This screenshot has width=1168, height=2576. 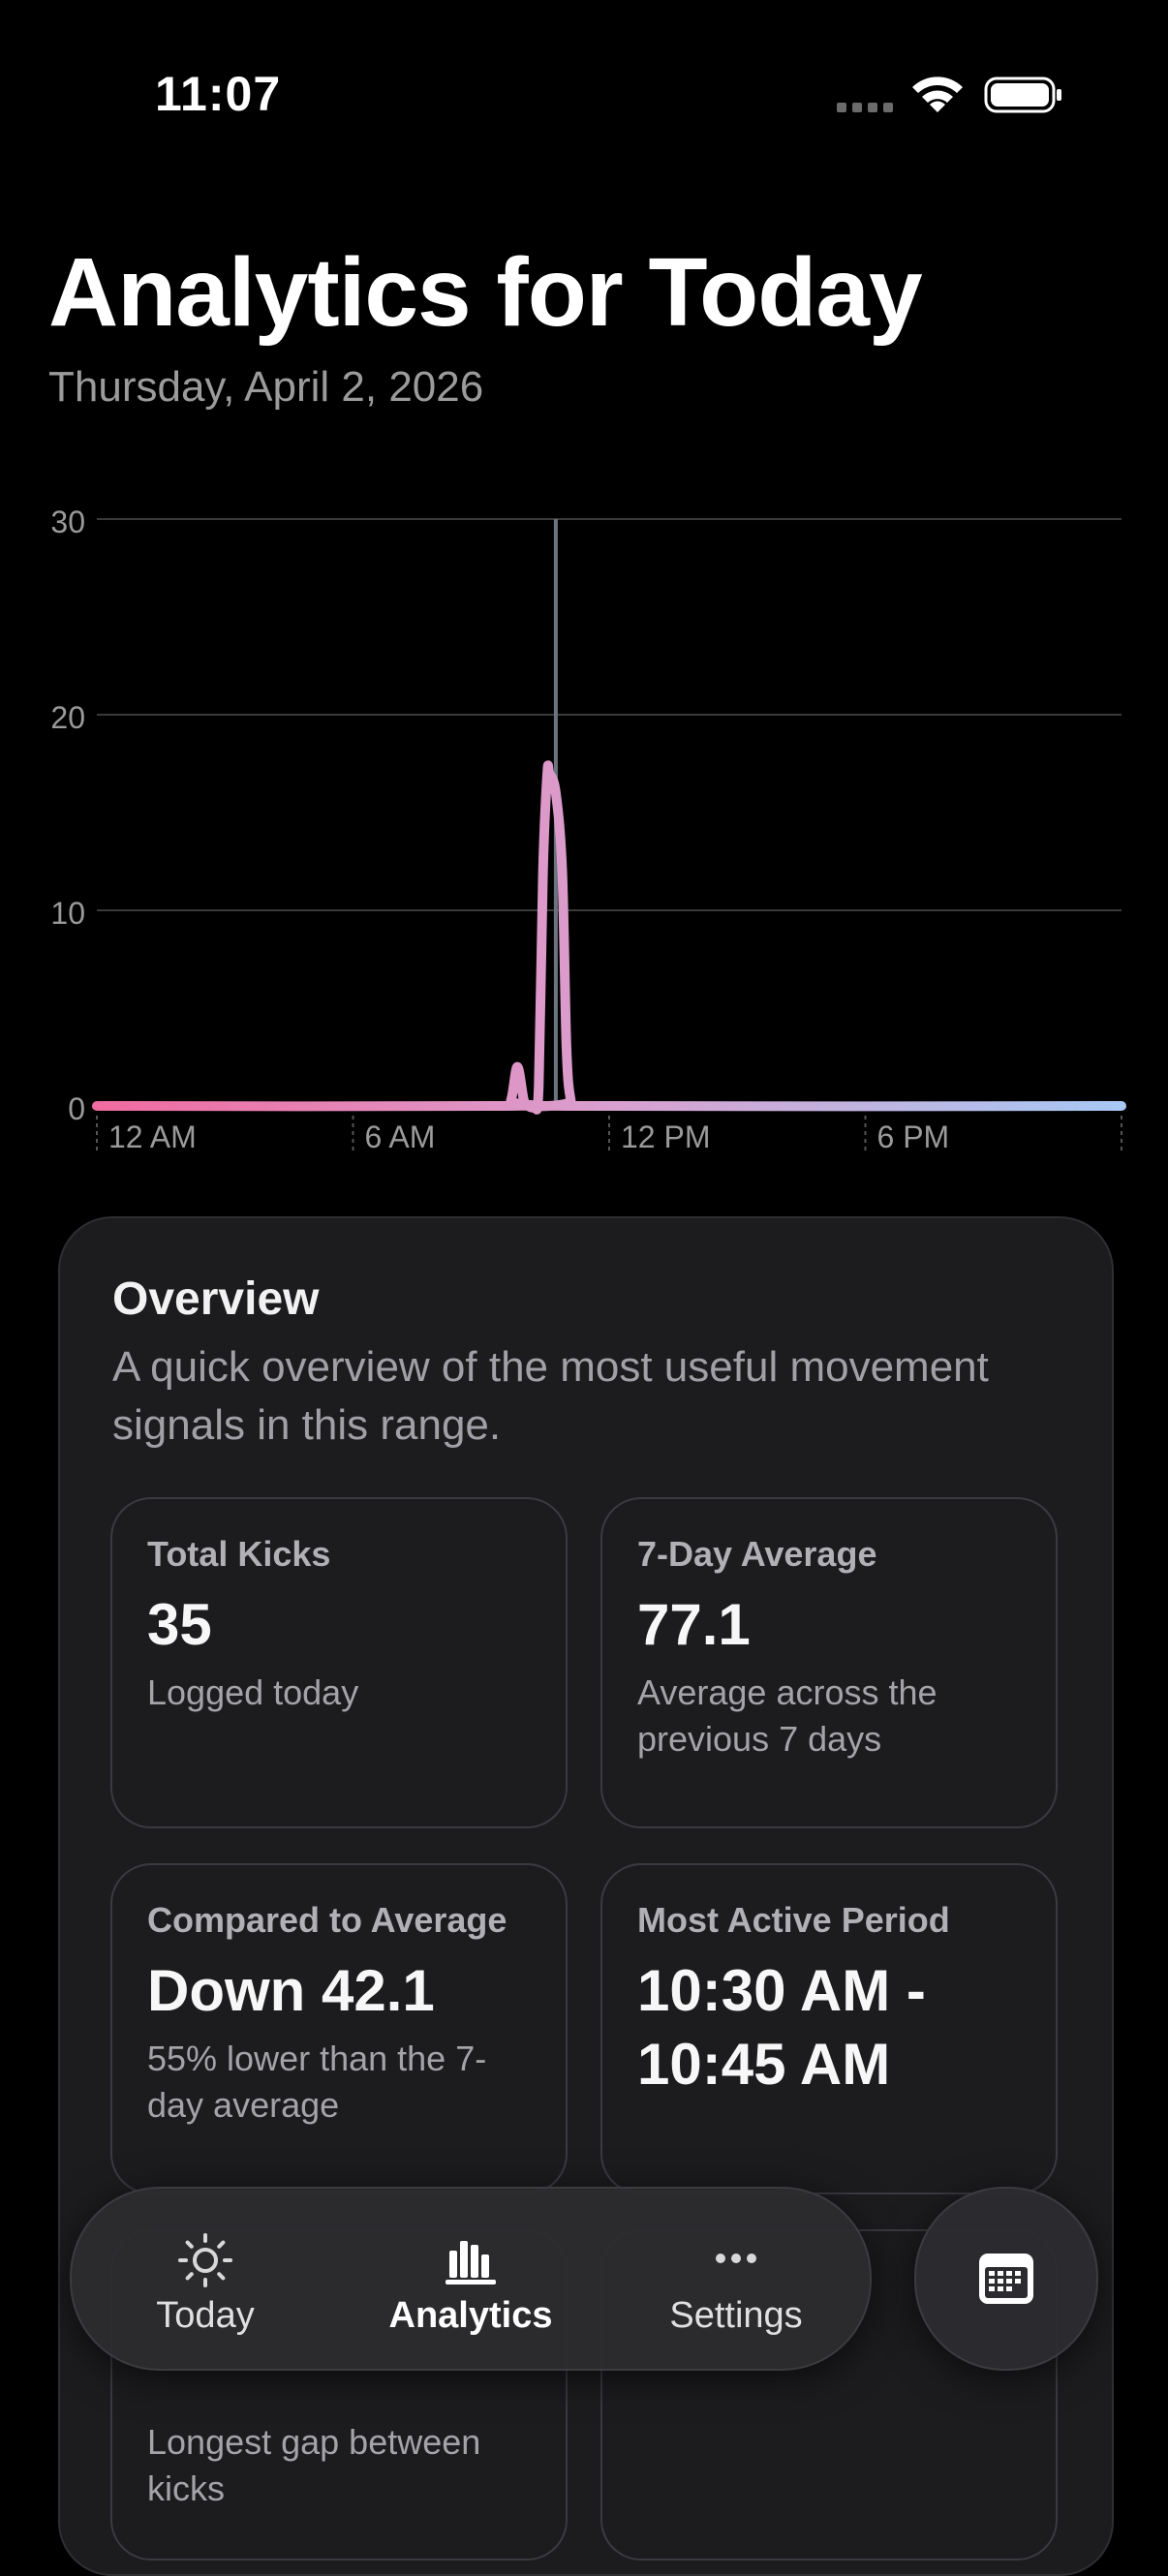 I want to click on page-date: Thursday, April 2, 2026, so click(x=266, y=387).